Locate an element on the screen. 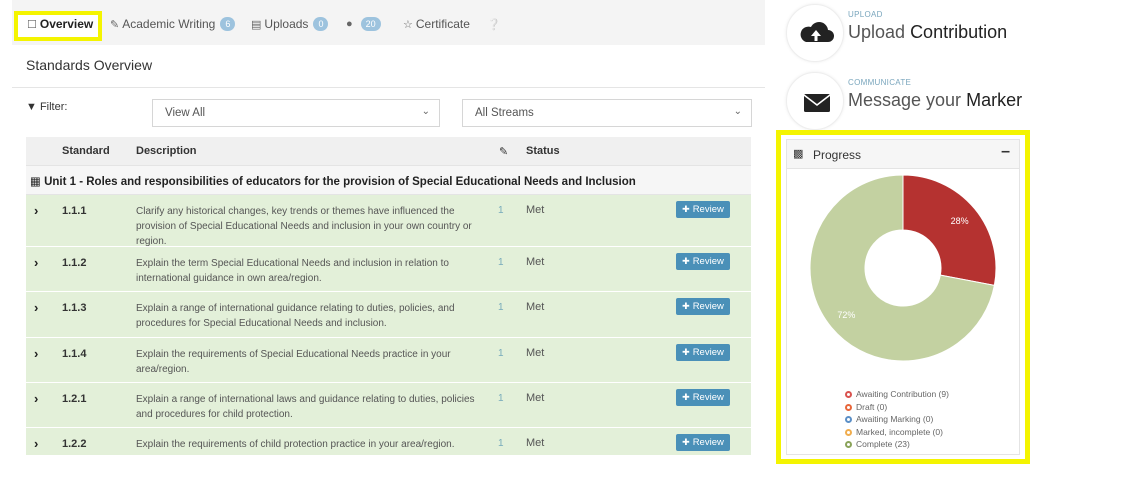  tab-uploads-label: Uploads is located at coordinates (286, 24).